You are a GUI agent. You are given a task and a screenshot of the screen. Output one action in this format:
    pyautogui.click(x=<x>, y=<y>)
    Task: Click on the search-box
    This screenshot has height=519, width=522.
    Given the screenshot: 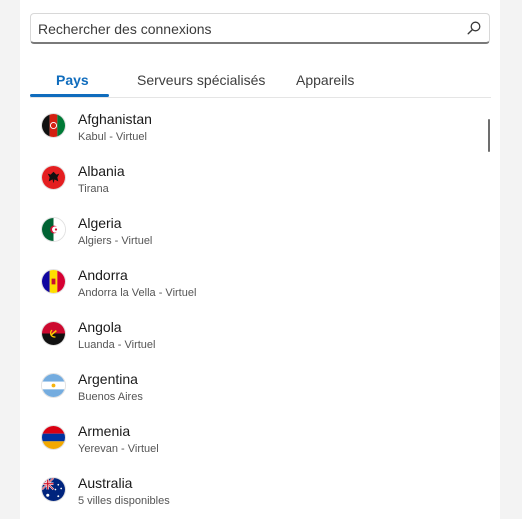 What is the action you would take?
    pyautogui.click(x=260, y=28)
    